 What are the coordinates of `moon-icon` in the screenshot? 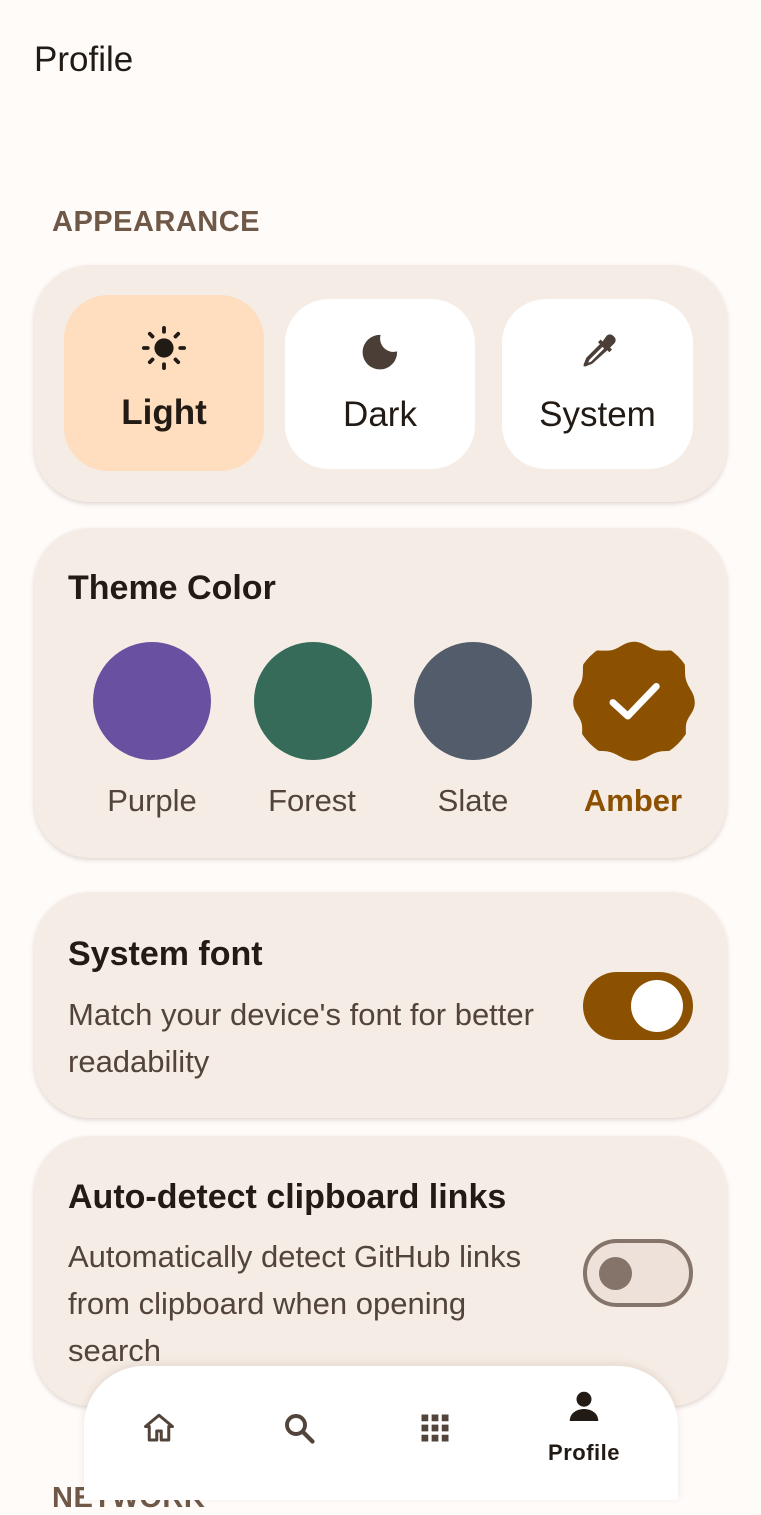 It's located at (380, 352).